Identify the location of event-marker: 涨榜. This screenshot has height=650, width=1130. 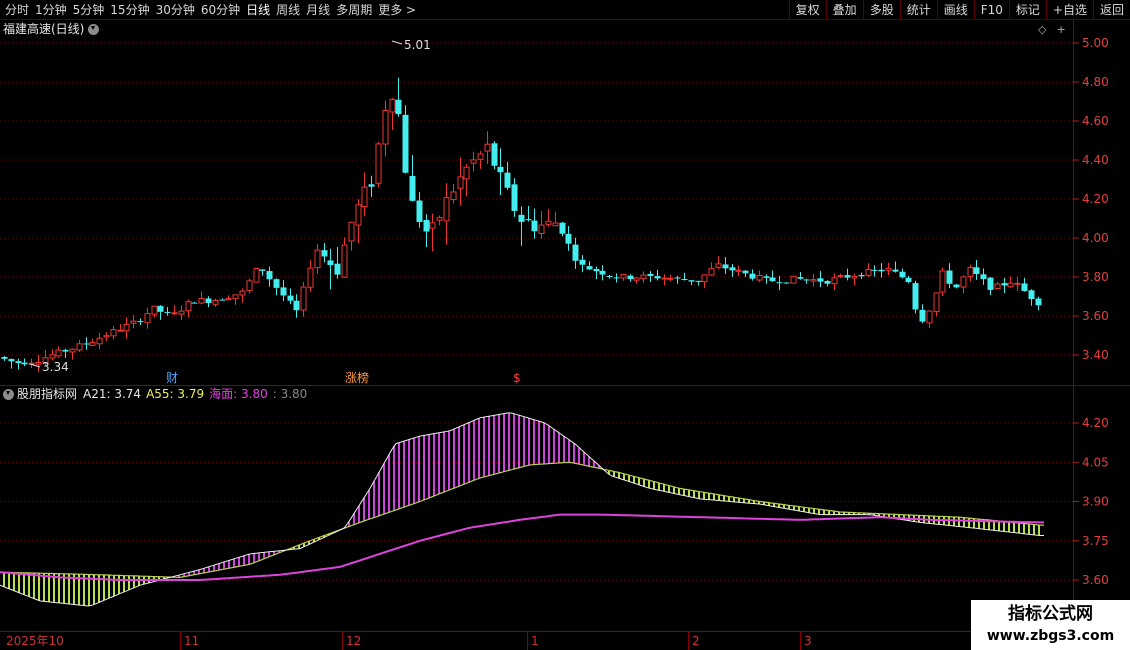
(357, 377).